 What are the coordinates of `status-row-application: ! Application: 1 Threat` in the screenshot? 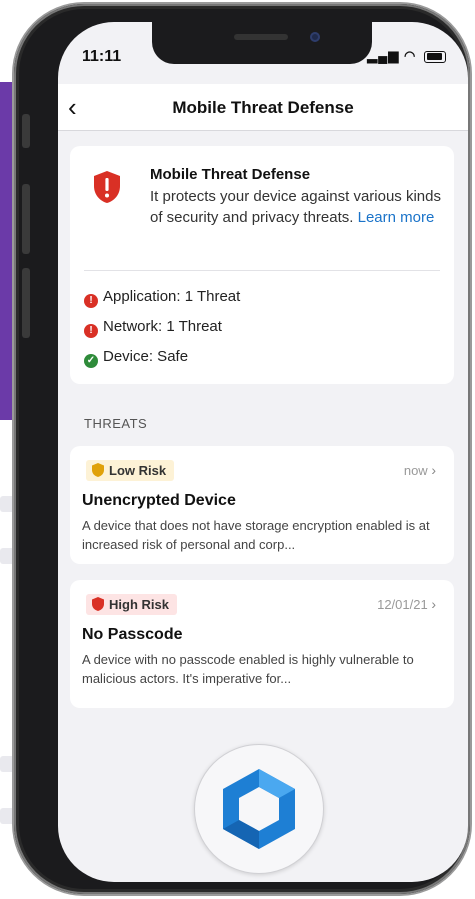 It's located at (162, 298).